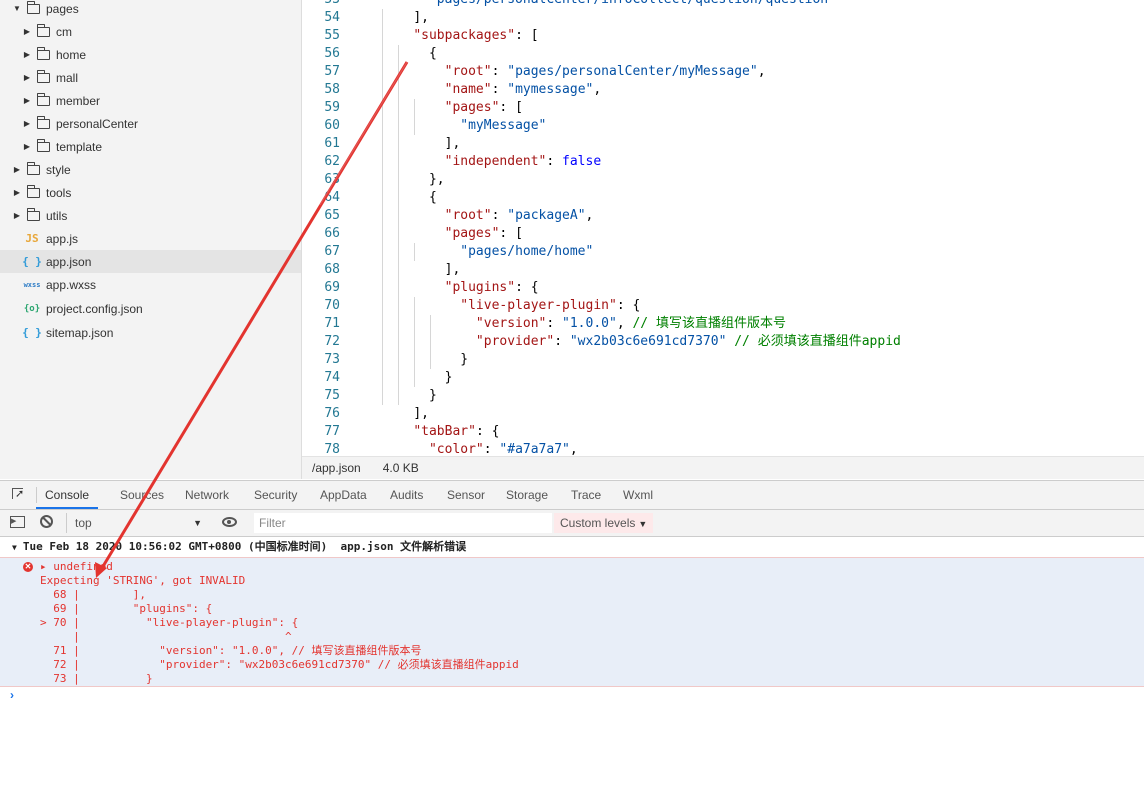 This screenshot has height=801, width=1144. What do you see at coordinates (17, 522) in the screenshot?
I see `console-sidebar-icon: ▶` at bounding box center [17, 522].